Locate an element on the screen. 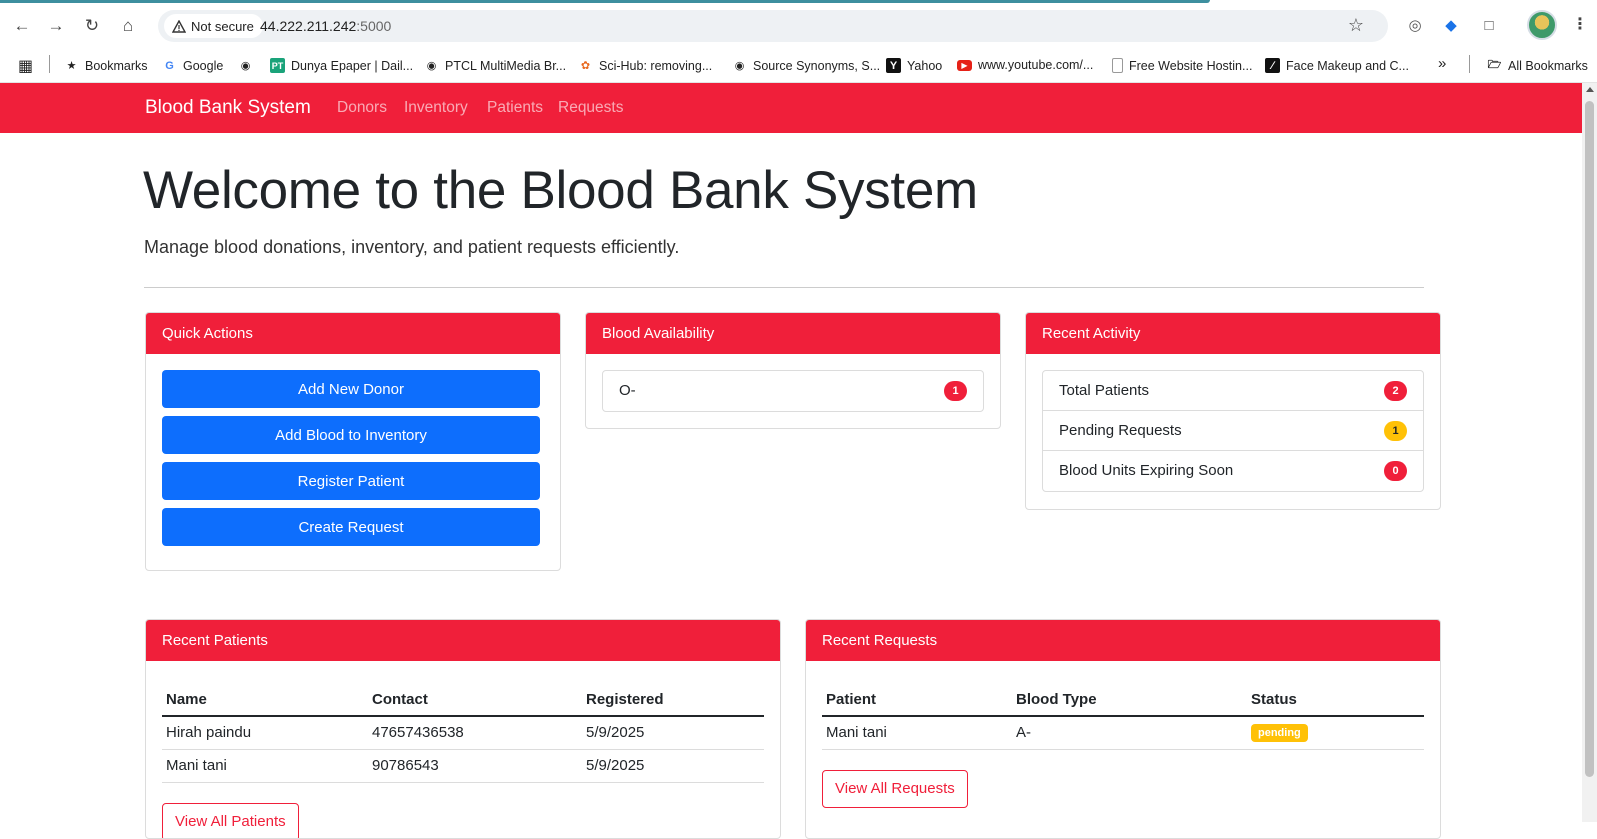 This screenshot has height=839, width=1597. bookmark-item-bookmarks: ★ Bookmarks is located at coordinates (106, 65).